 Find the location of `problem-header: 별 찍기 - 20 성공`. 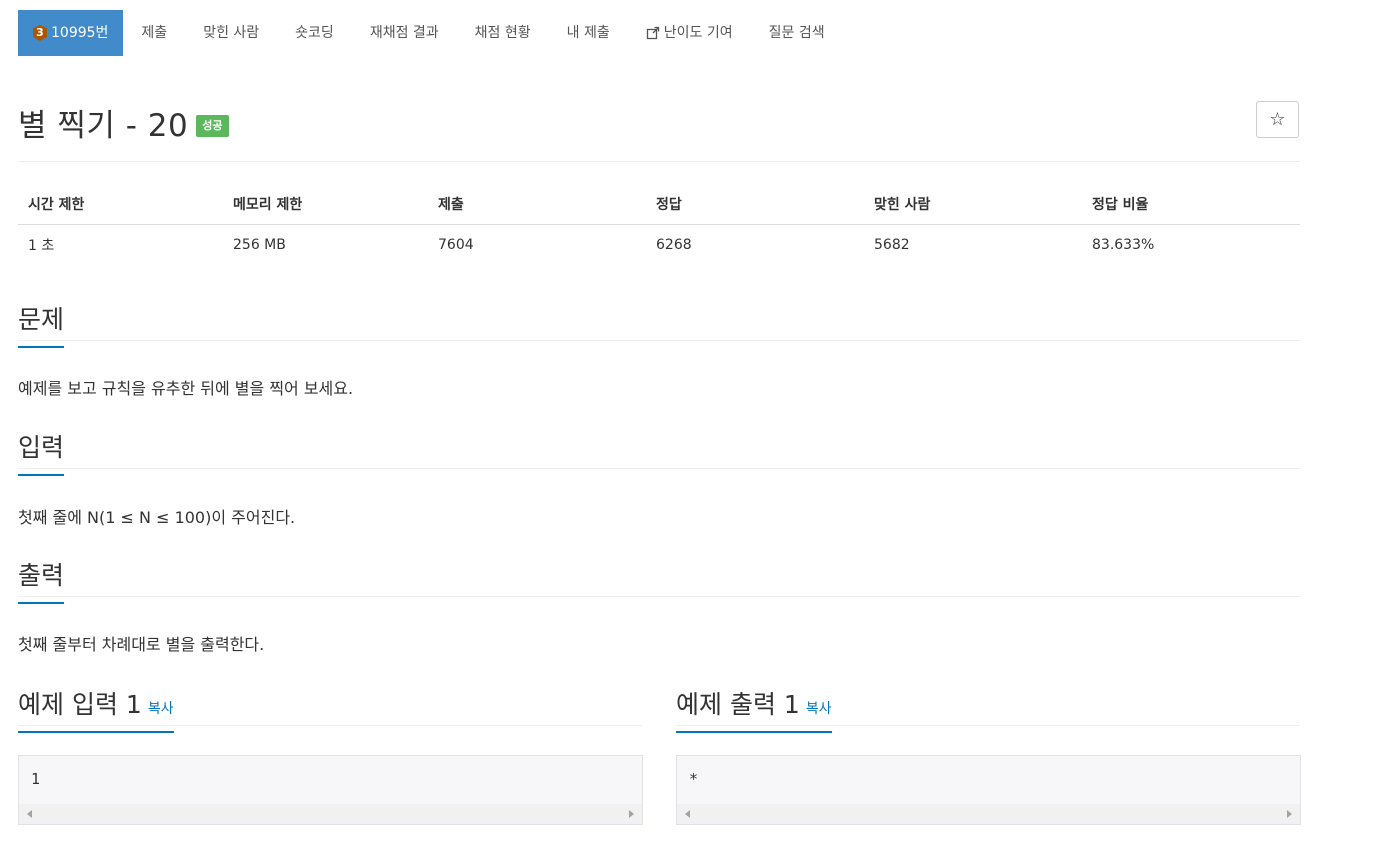

problem-header: 별 찍기 - 20 성공 is located at coordinates (123, 122).